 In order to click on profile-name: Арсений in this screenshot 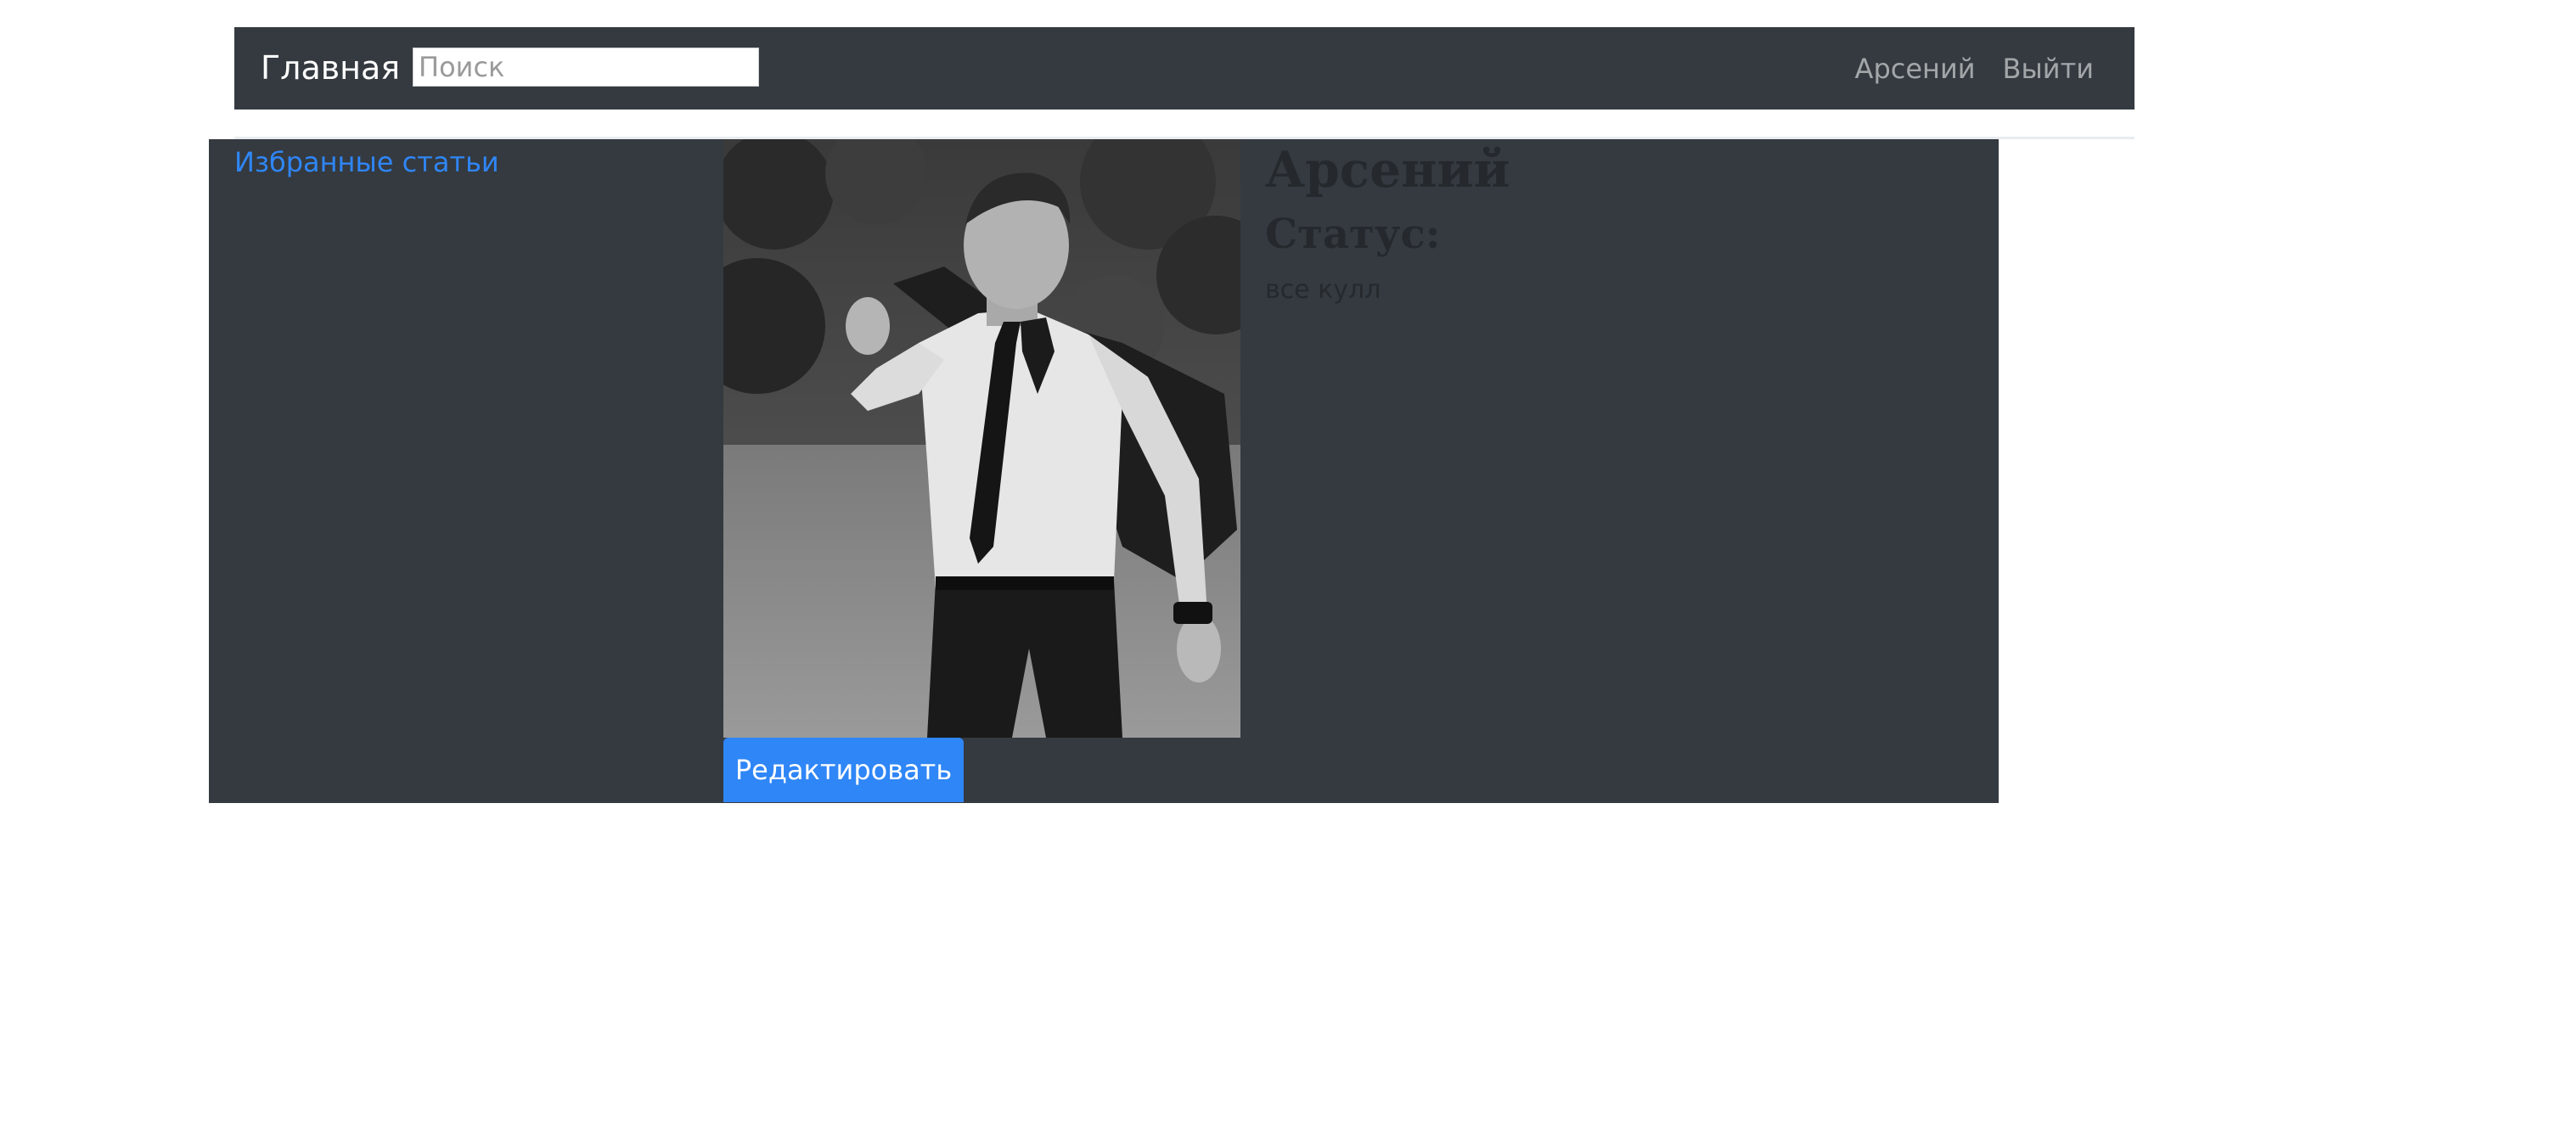, I will do `click(1387, 170)`.